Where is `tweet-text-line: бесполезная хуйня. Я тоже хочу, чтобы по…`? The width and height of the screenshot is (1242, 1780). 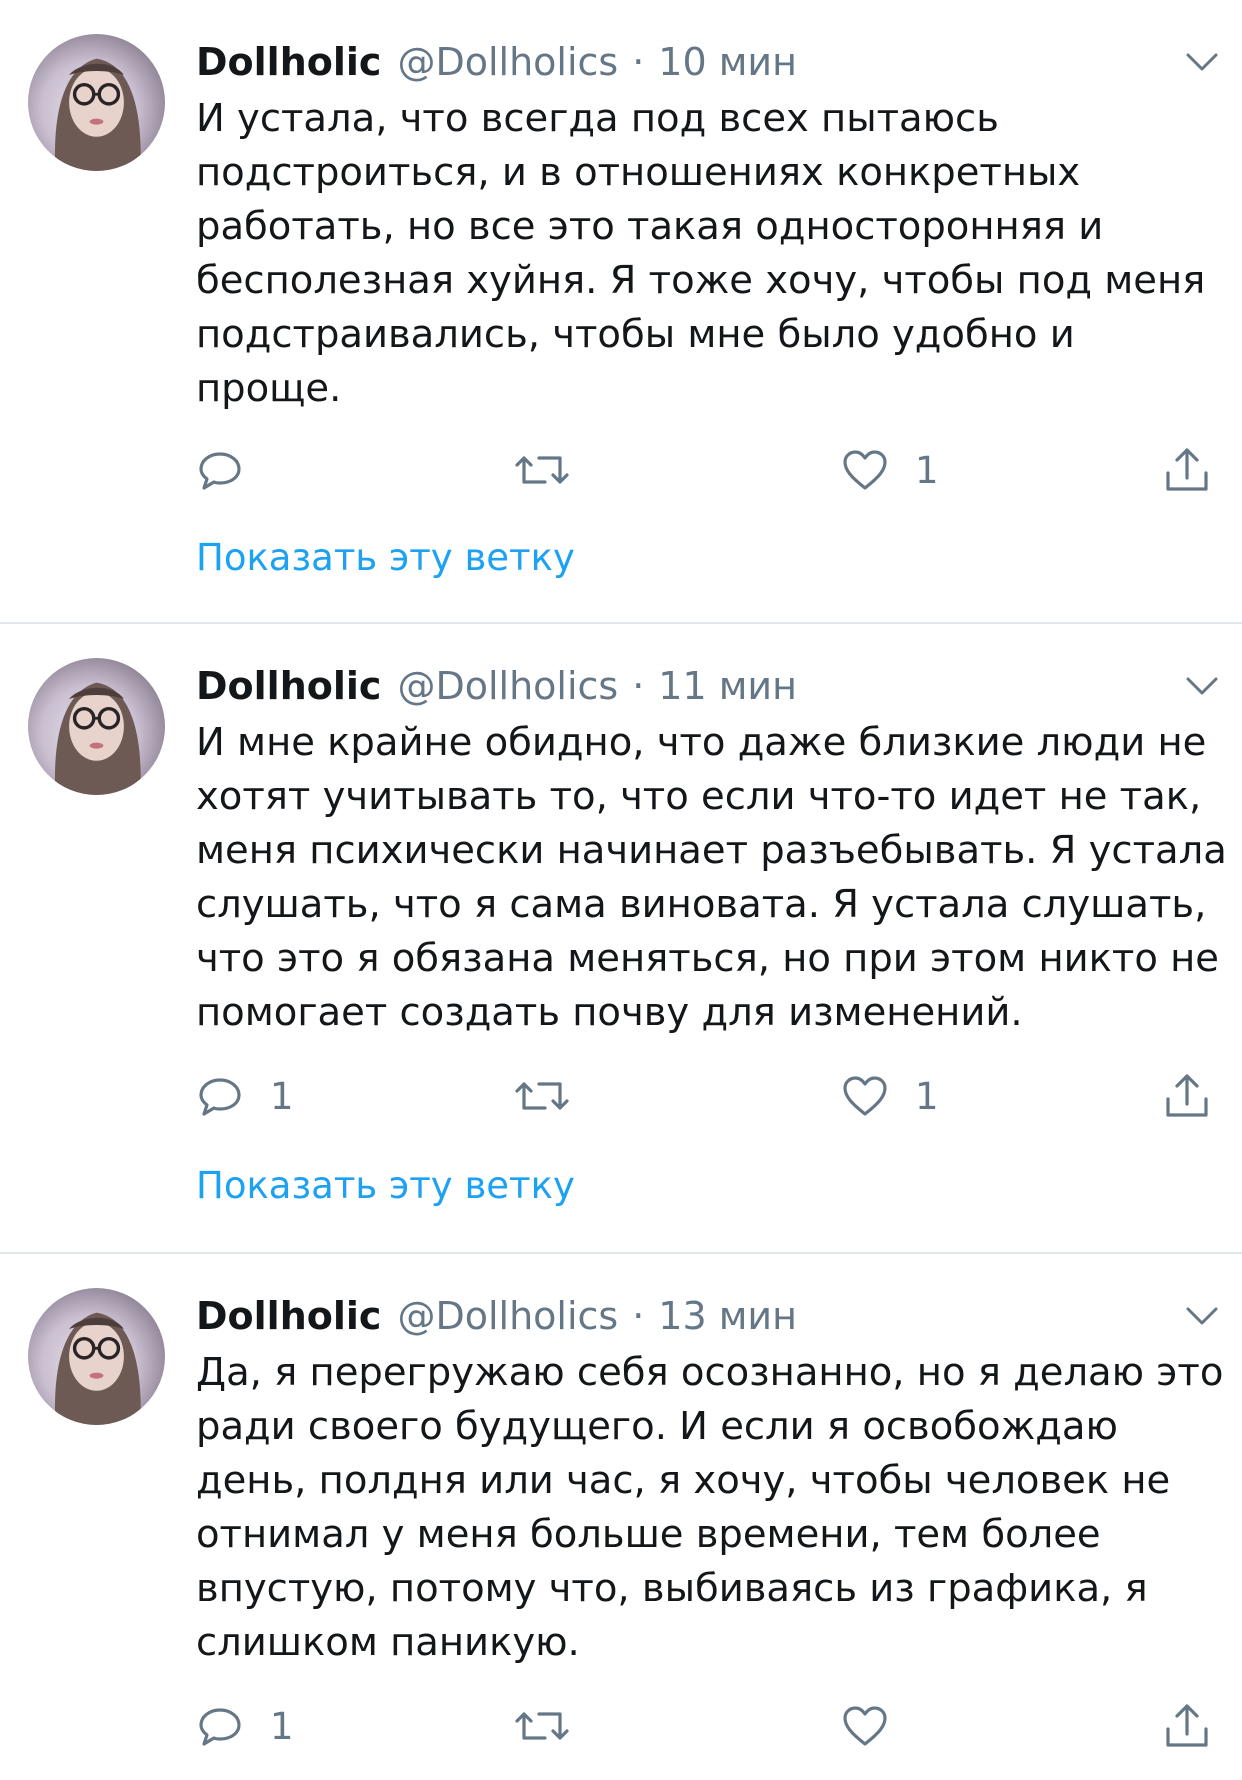
tweet-text-line: бесполезная хуйня. Я тоже хочу, чтобы по… is located at coordinates (701, 280).